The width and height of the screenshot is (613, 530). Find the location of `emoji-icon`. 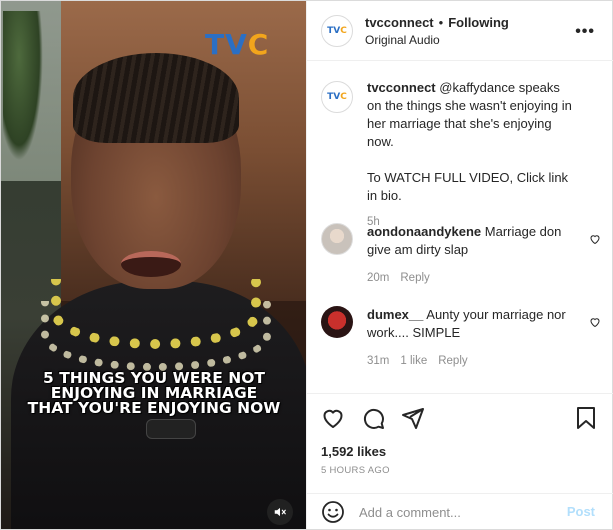

emoji-icon is located at coordinates (333, 512).